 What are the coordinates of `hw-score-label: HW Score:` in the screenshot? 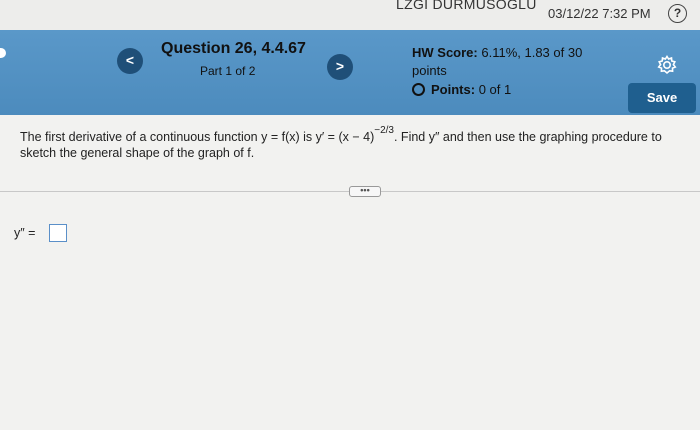 It's located at (445, 52).